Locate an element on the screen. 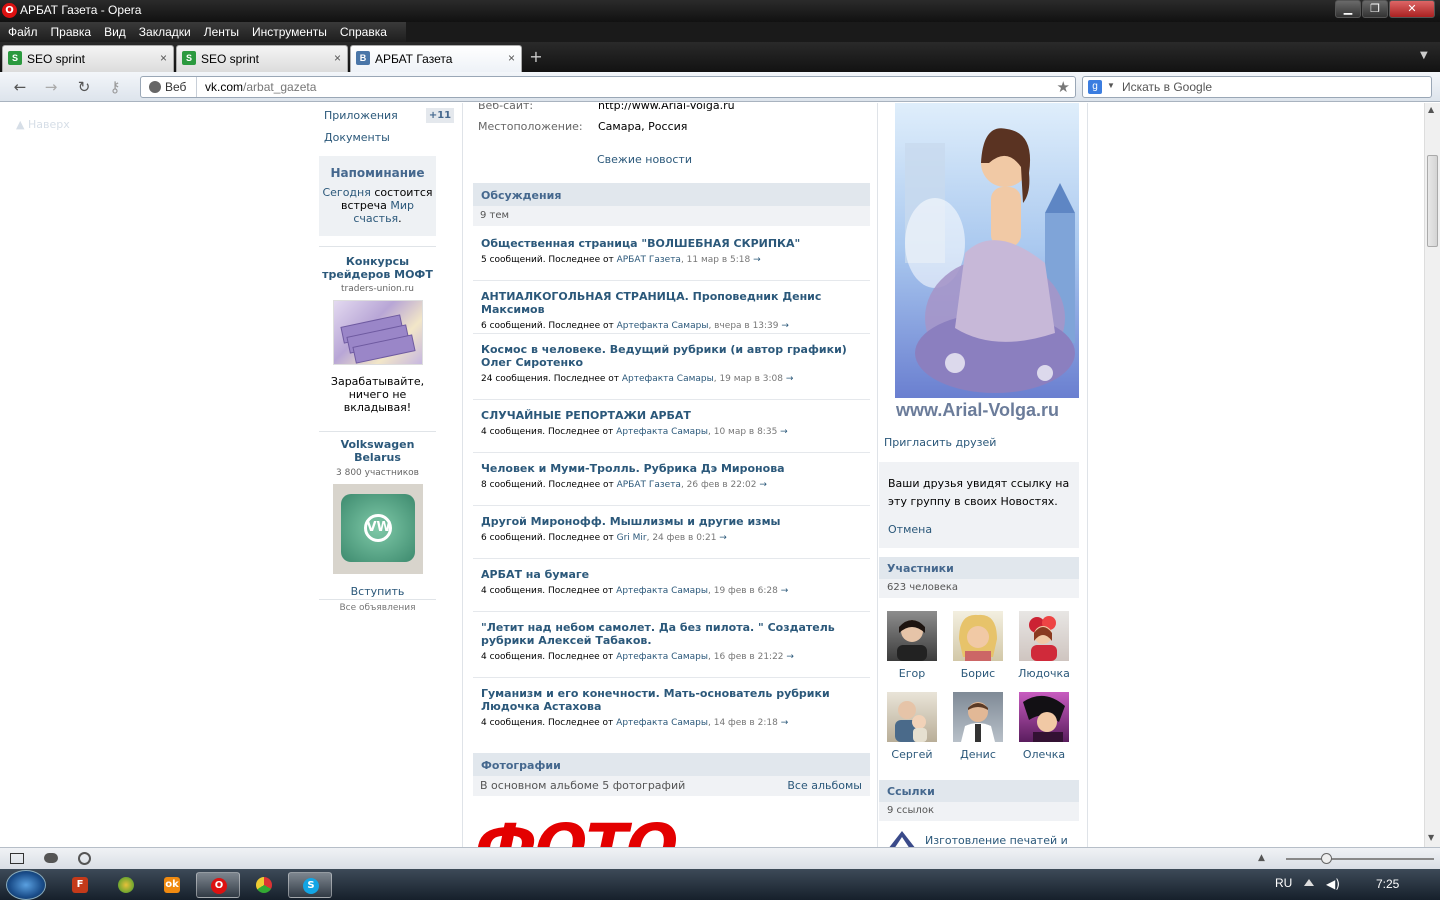 This screenshot has width=1440, height=900. new-tab-button: + is located at coordinates (536, 57).